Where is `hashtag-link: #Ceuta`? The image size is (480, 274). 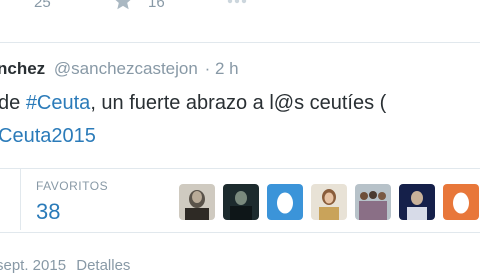 hashtag-link: #Ceuta is located at coordinates (58, 103).